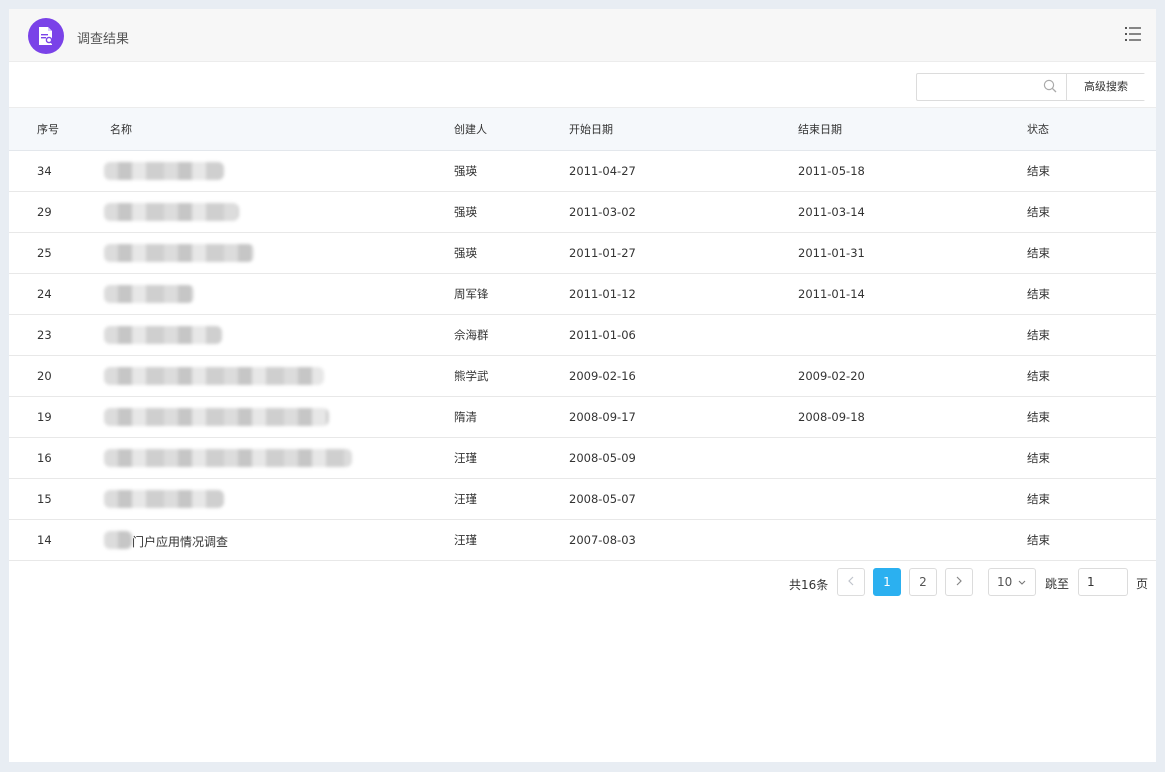 Image resolution: width=1165 pixels, height=772 pixels. What do you see at coordinates (1133, 35) in the screenshot?
I see `list-menu-icon` at bounding box center [1133, 35].